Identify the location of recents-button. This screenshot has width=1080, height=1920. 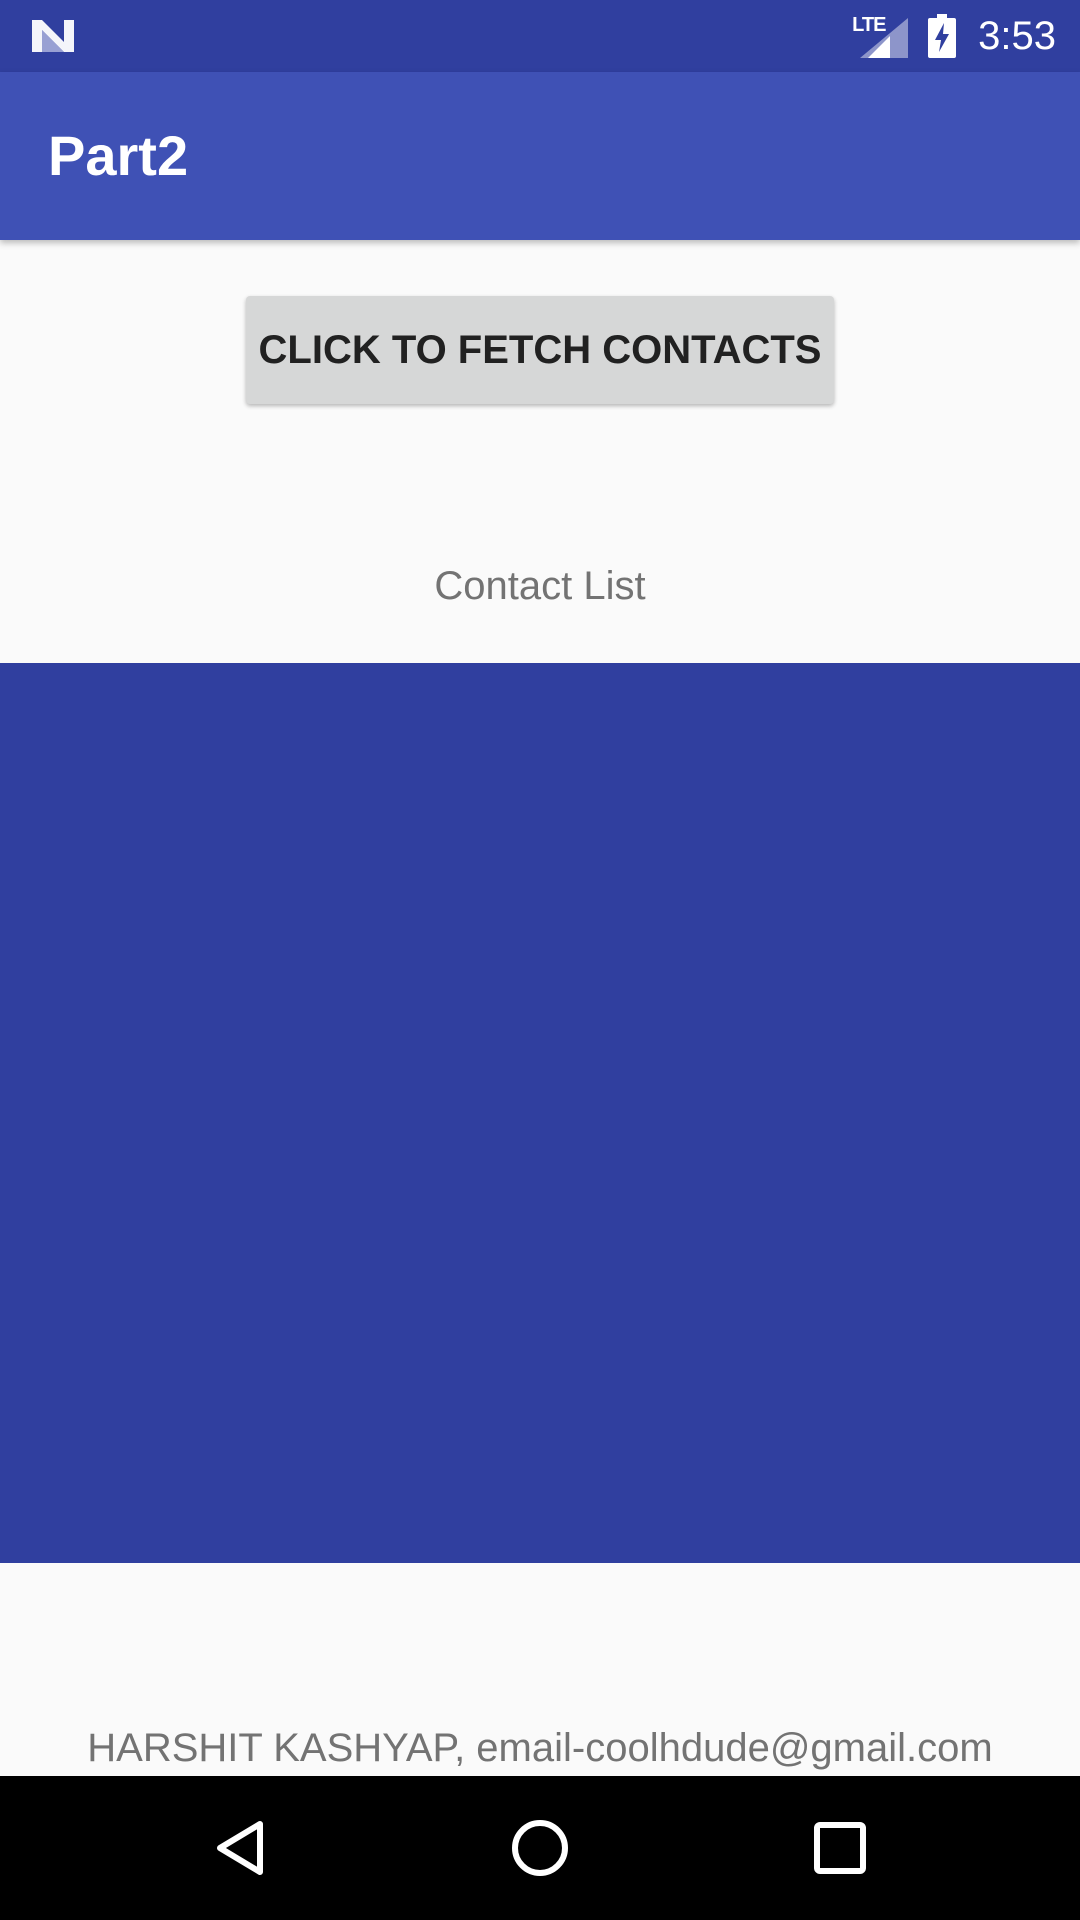
(840, 1848).